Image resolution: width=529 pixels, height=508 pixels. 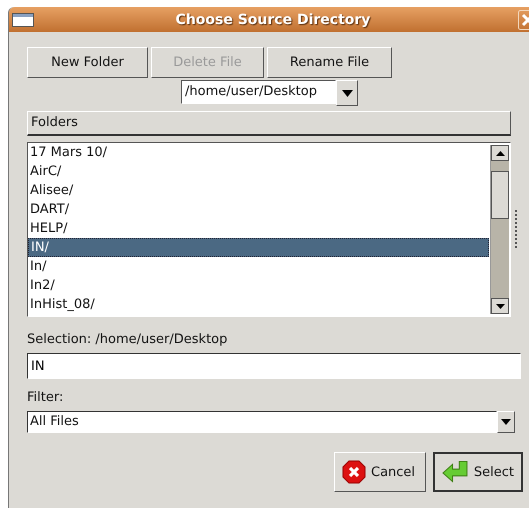 I want to click on cancel-icon, so click(x=354, y=472).